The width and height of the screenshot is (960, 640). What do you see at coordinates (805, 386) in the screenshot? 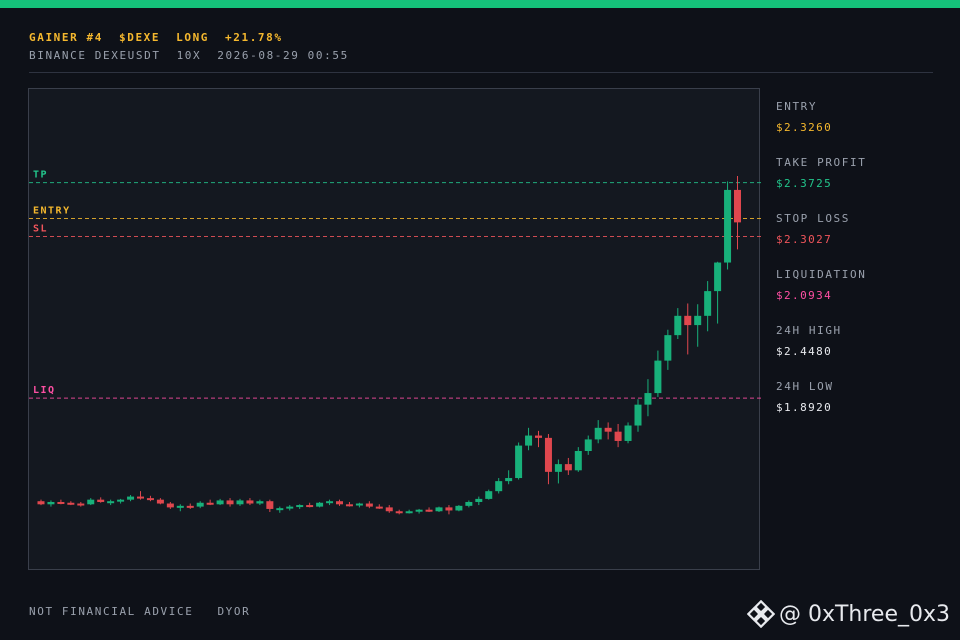
I see `stat-label: 24H LOW` at bounding box center [805, 386].